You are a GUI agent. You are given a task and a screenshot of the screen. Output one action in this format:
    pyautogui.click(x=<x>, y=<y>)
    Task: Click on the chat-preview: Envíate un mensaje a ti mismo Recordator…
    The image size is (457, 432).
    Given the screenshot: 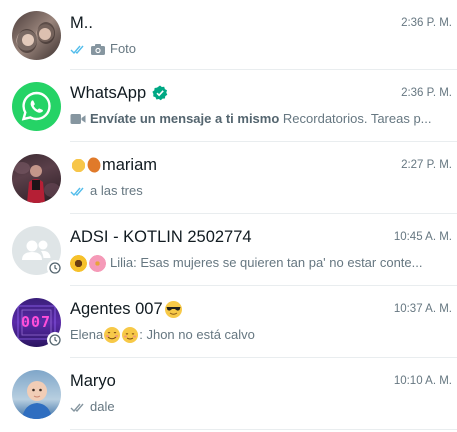 What is the action you would take?
    pyautogui.click(x=256, y=119)
    